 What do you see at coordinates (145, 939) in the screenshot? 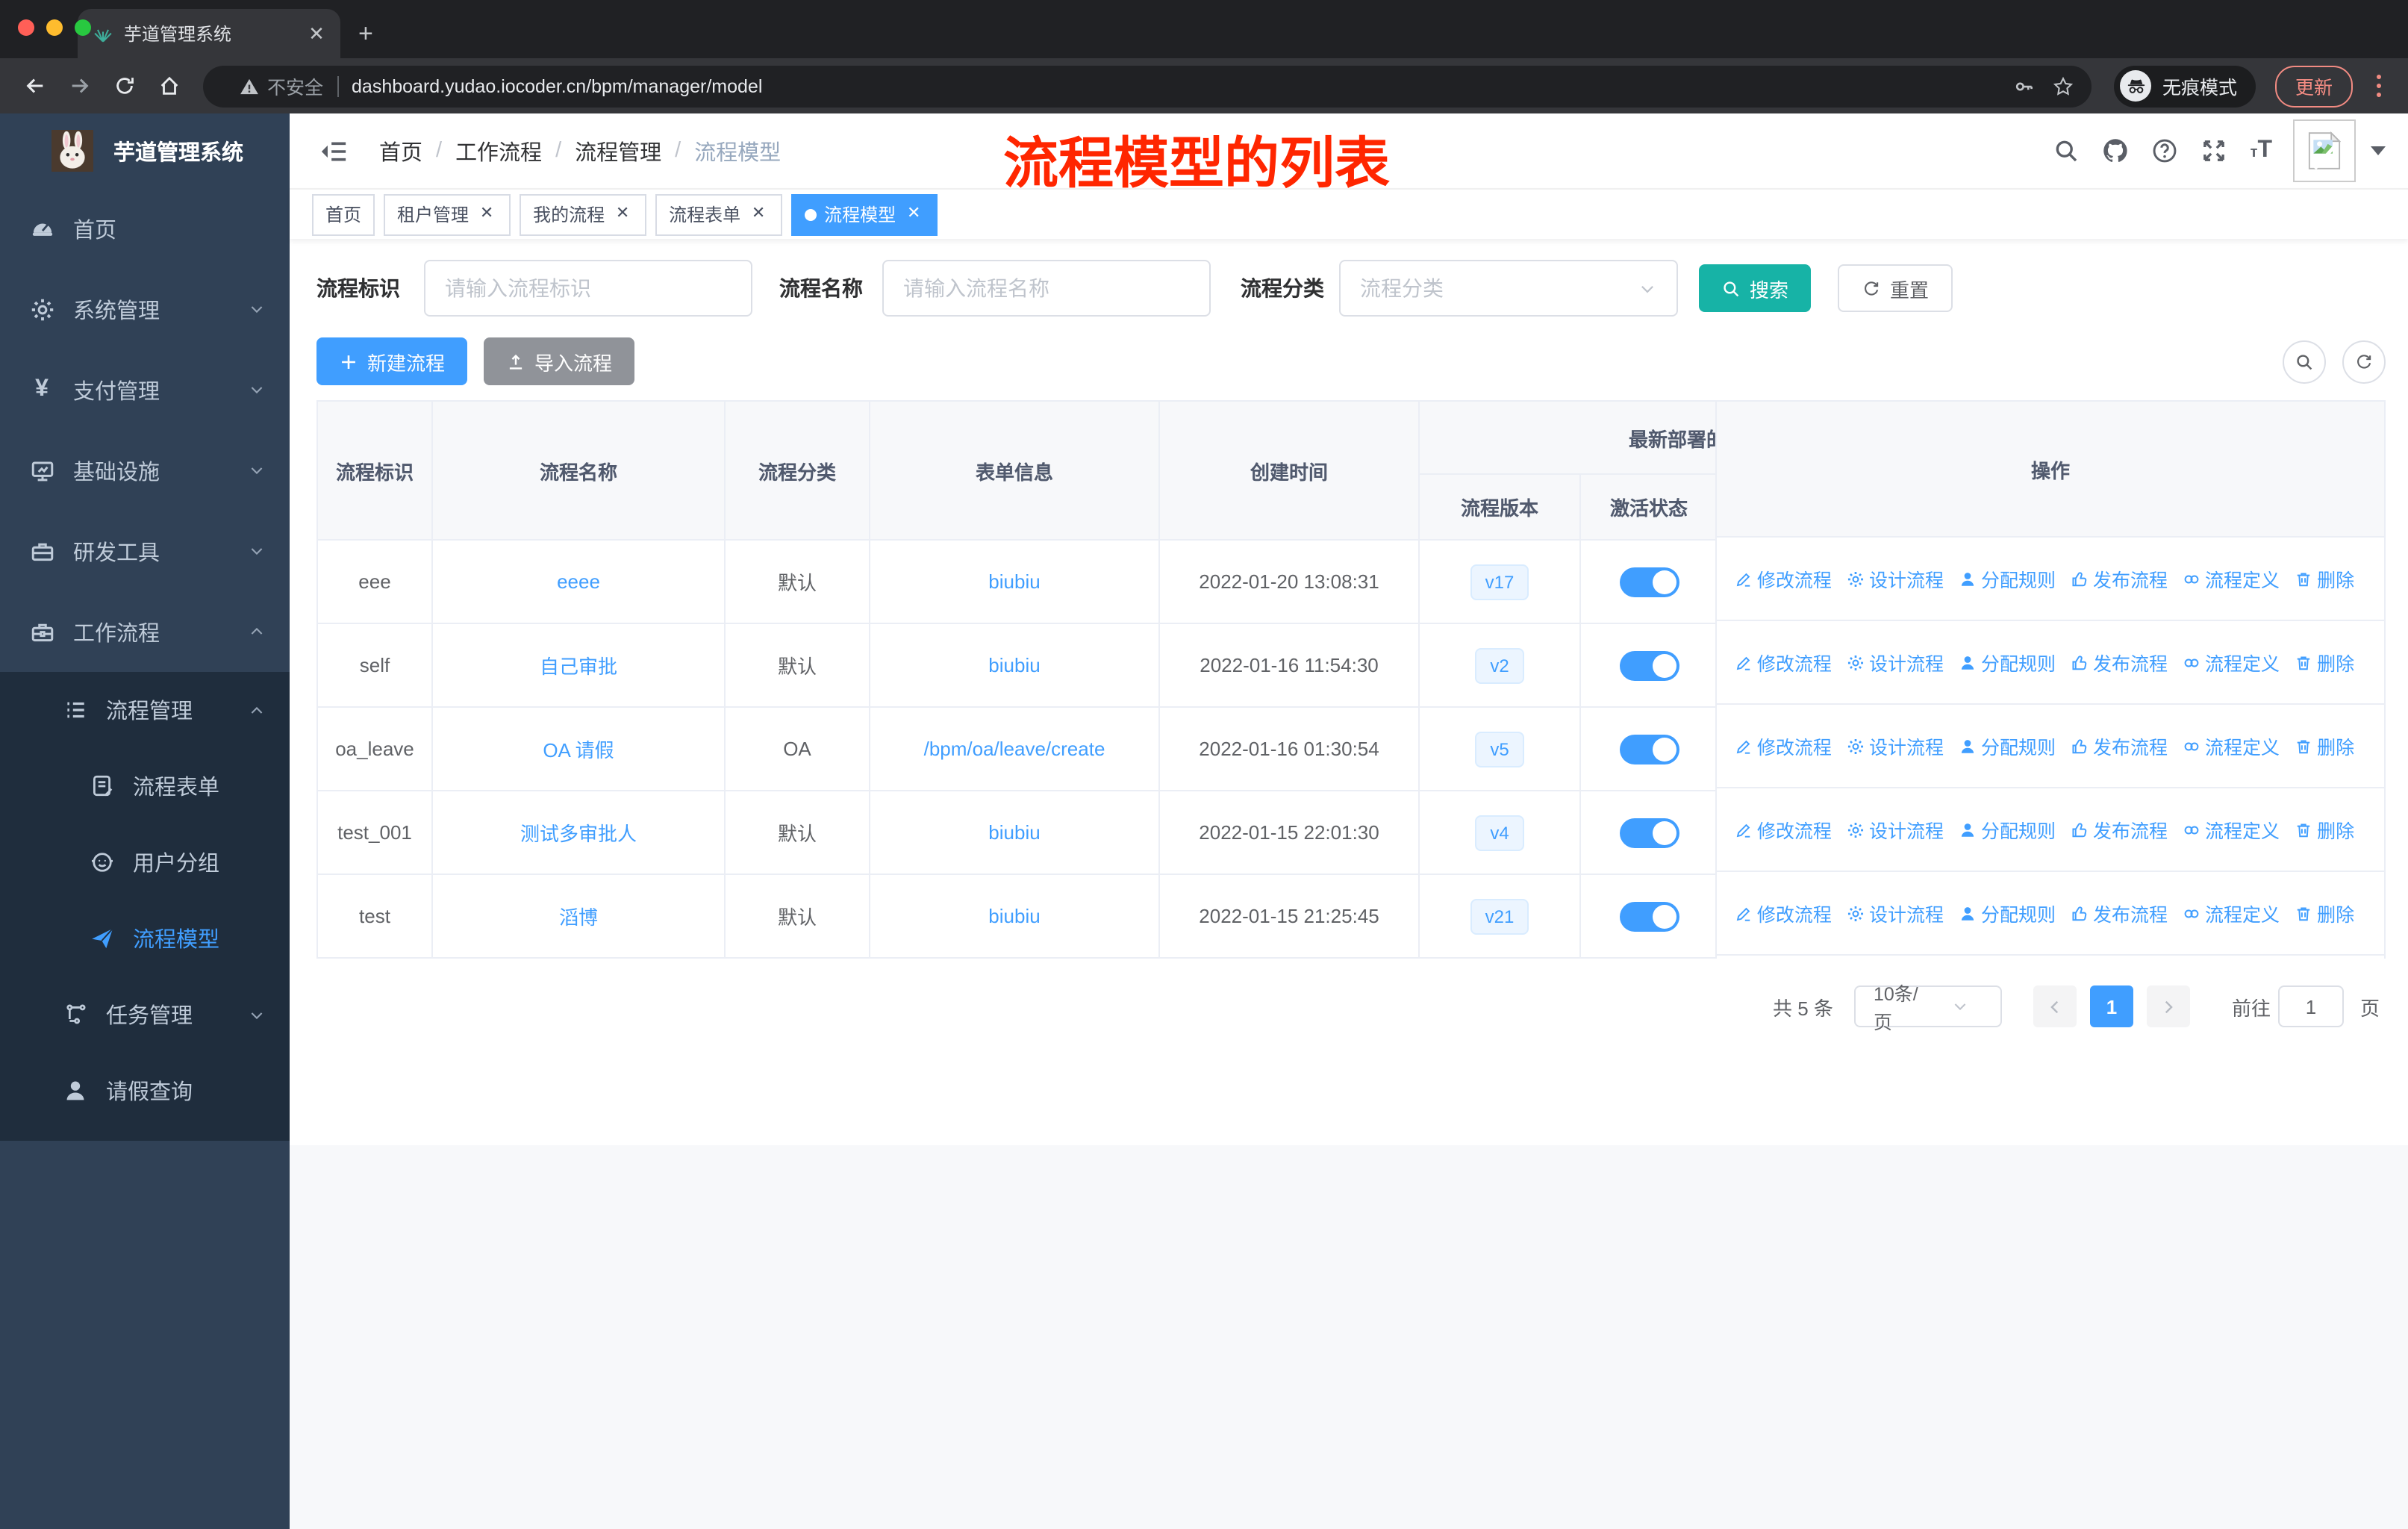
I see `sidebar-item-process-model: 流程模型` at bounding box center [145, 939].